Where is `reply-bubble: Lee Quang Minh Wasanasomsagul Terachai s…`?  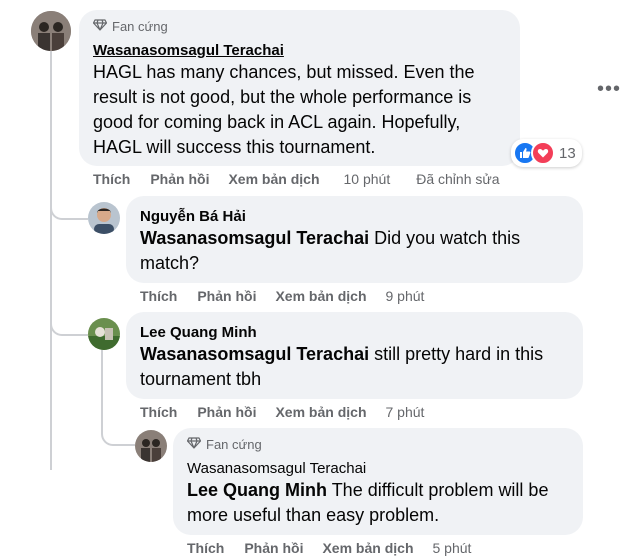 reply-bubble: Lee Quang Minh Wasanasomsagul Terachai s… is located at coordinates (354, 355).